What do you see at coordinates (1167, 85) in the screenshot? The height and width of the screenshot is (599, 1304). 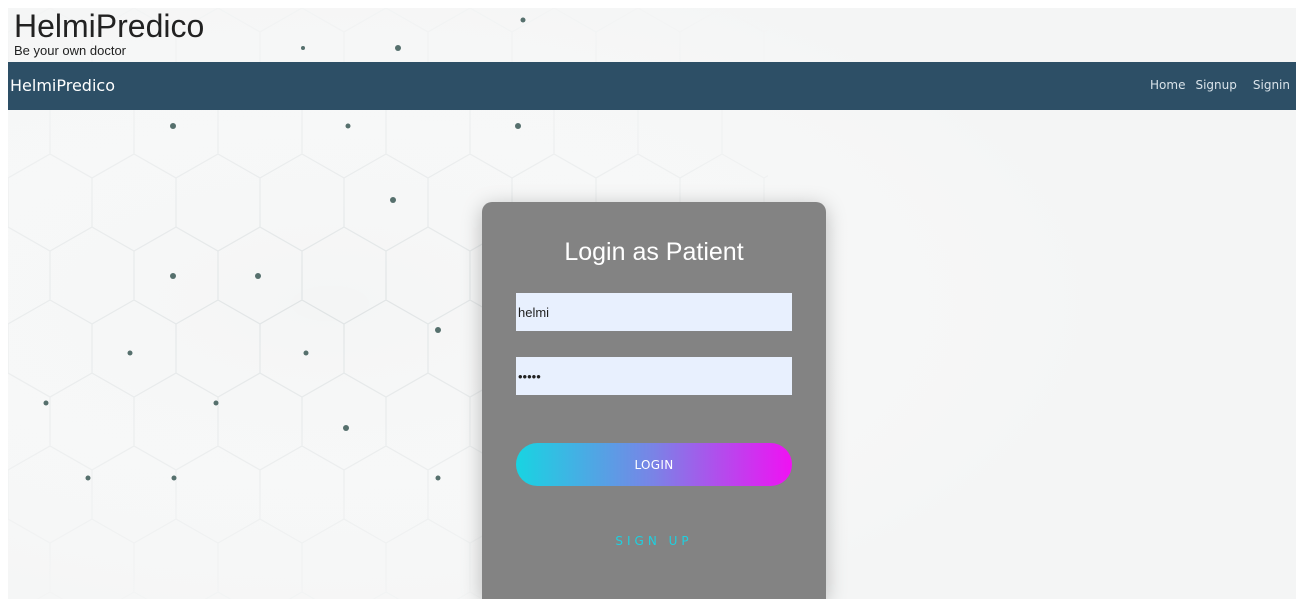 I see `nav-link-home: Home` at bounding box center [1167, 85].